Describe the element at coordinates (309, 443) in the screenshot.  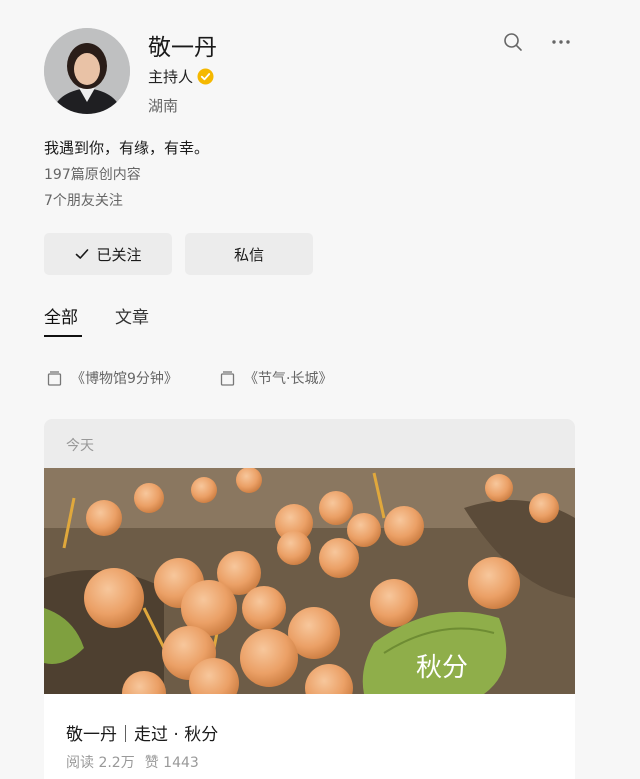
I see `card-date-bar: 今天` at that location.